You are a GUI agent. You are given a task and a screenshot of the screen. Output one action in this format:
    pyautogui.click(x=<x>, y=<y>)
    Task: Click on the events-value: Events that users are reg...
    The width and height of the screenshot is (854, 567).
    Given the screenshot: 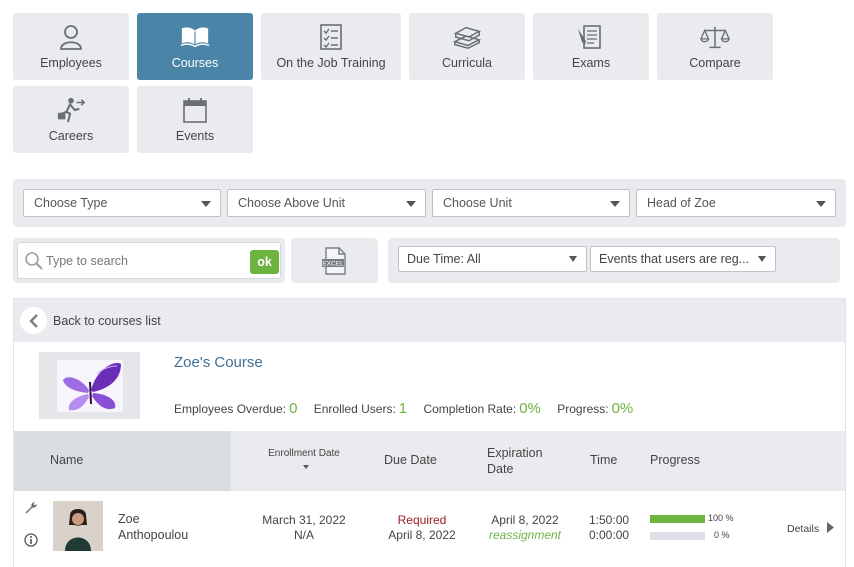 What is the action you would take?
    pyautogui.click(x=674, y=259)
    